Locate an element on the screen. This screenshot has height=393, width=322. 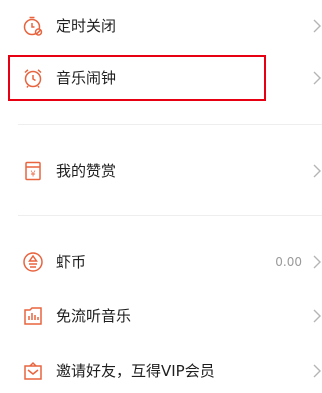
tip-envelope-icon: ¥ is located at coordinates (33, 171).